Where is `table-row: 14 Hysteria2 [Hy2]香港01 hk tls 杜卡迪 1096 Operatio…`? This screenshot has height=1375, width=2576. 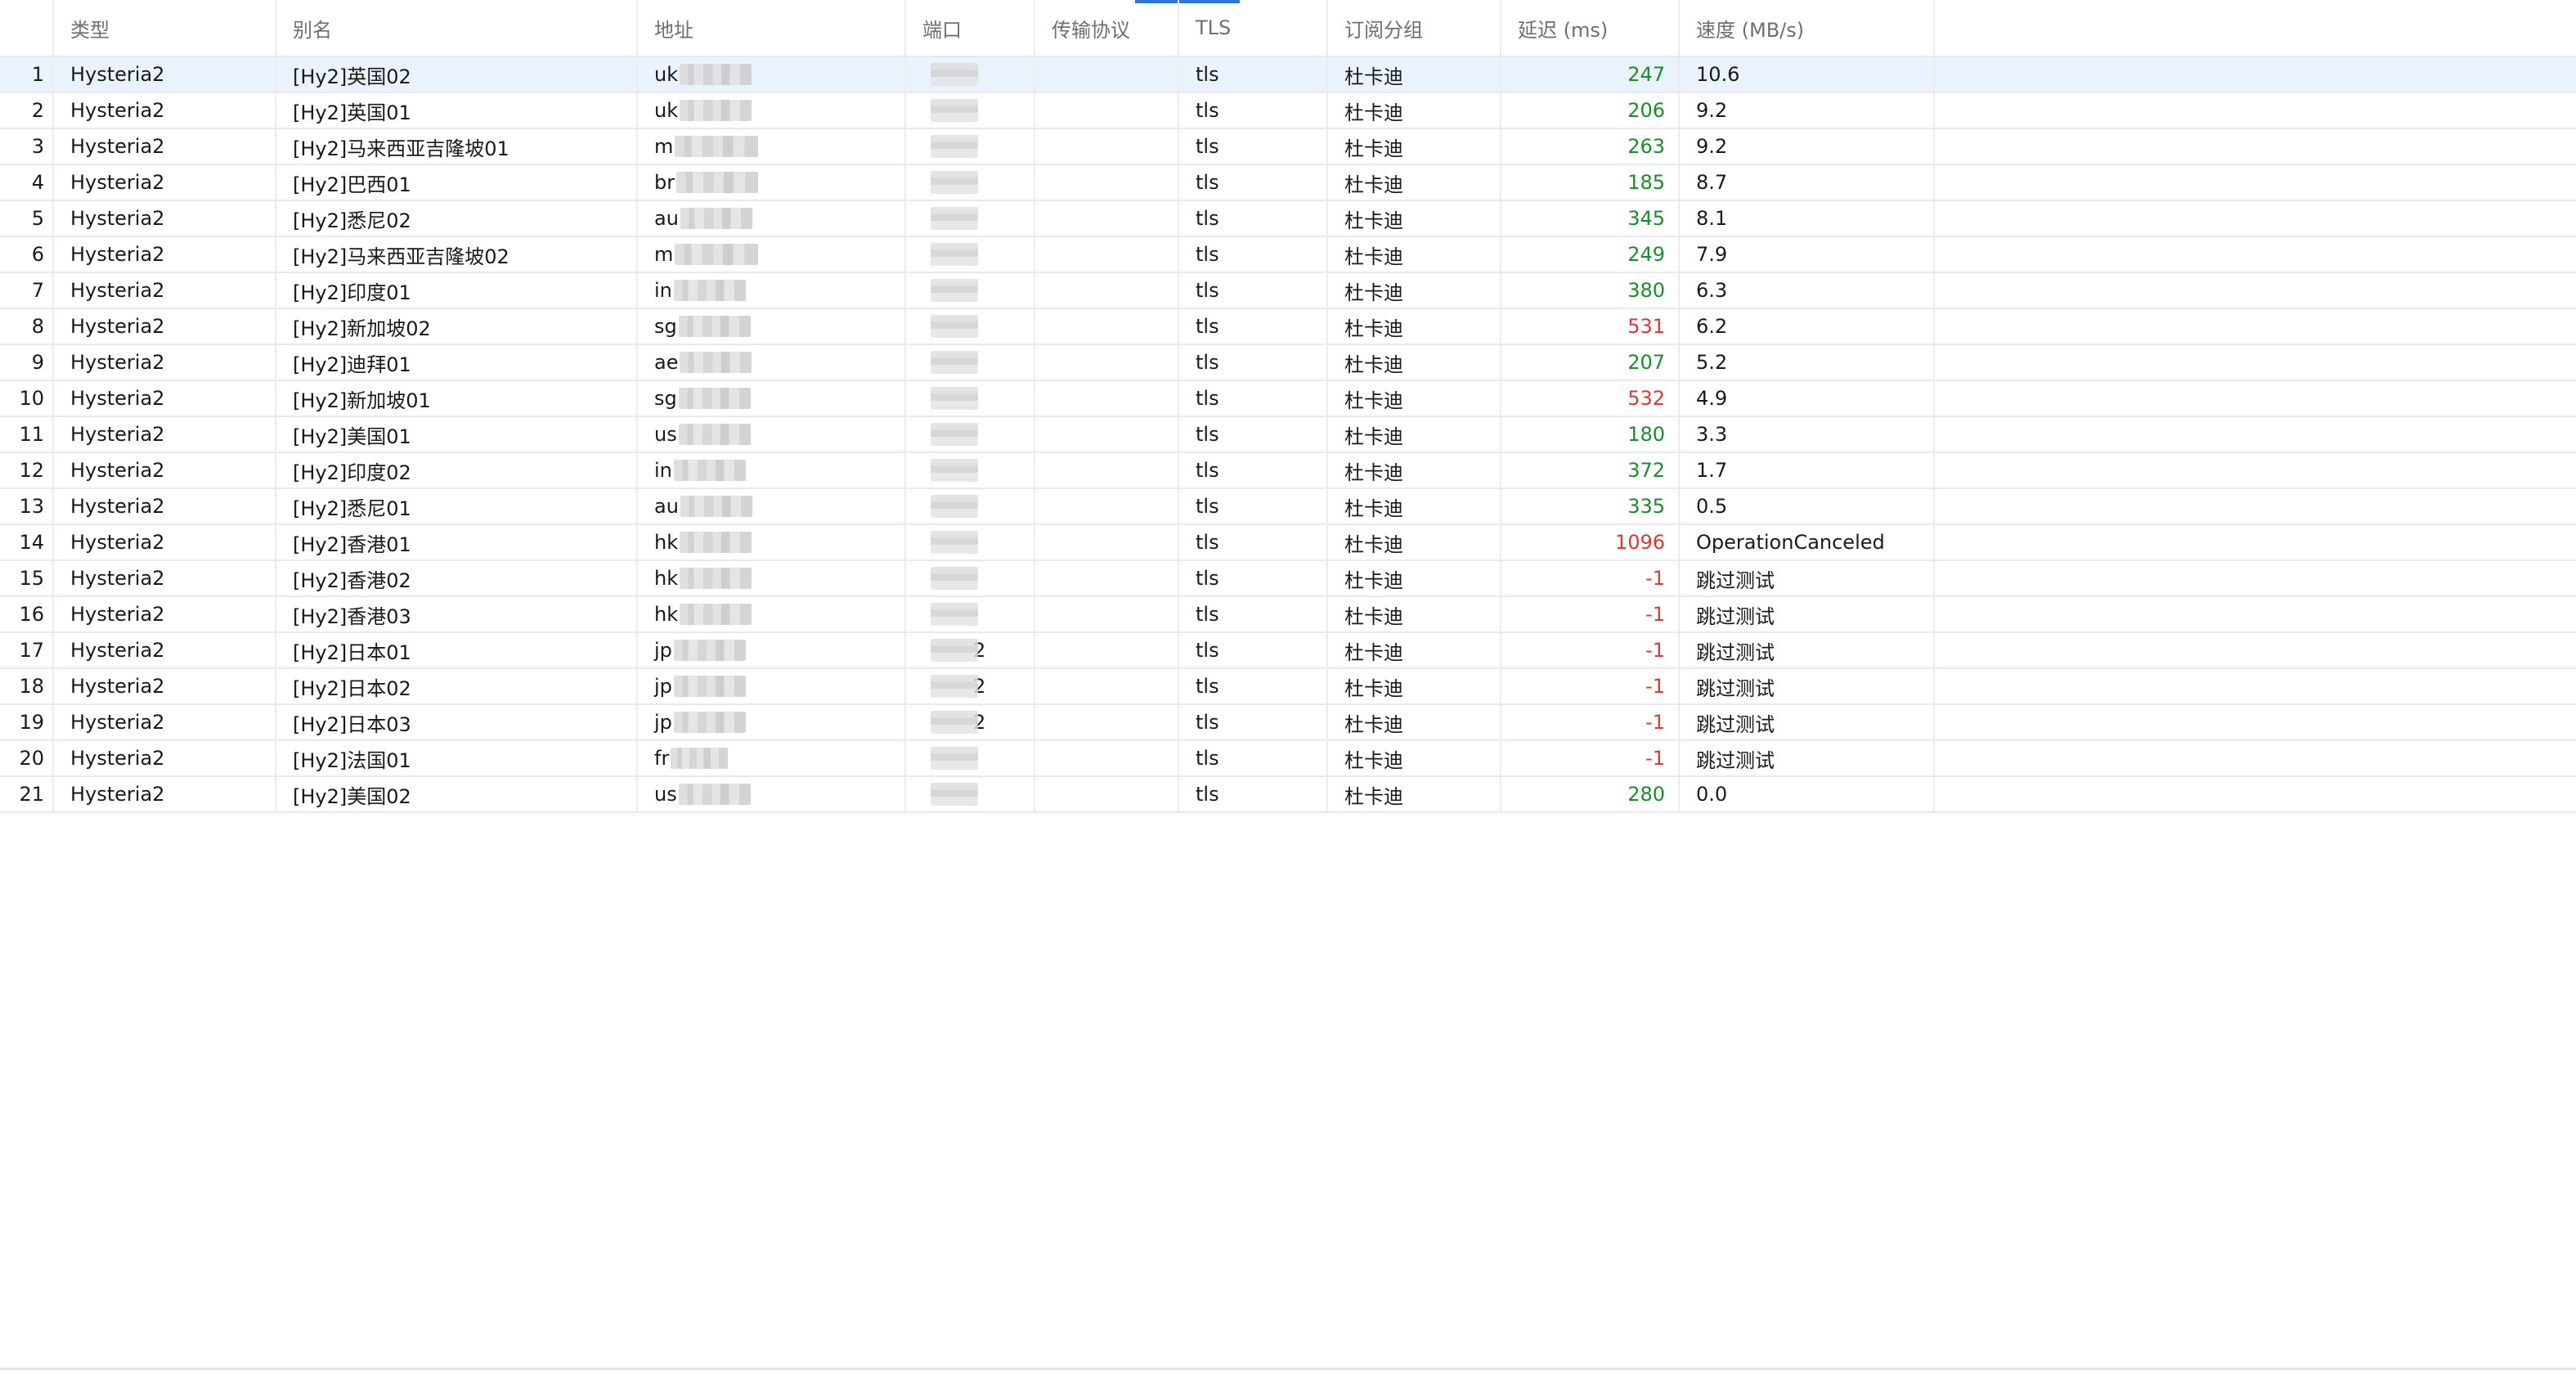 table-row: 14 Hysteria2 [Hy2]香港01 hk tls 杜卡迪 1096 Operatio… is located at coordinates (1288, 543).